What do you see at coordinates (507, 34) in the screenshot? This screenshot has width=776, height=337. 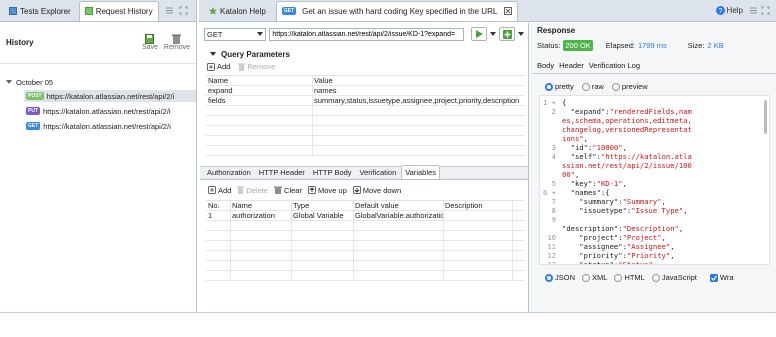 I see `add-verification-button` at bounding box center [507, 34].